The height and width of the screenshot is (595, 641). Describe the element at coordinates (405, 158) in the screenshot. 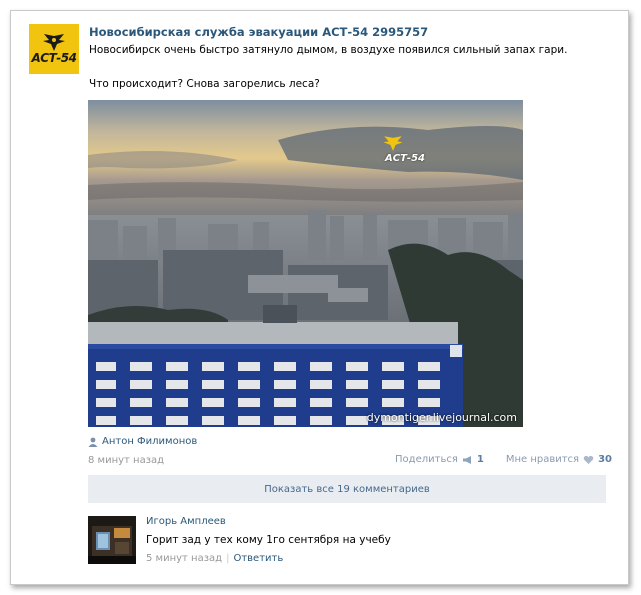

I see `photo-logo-text: АСТ-54` at that location.